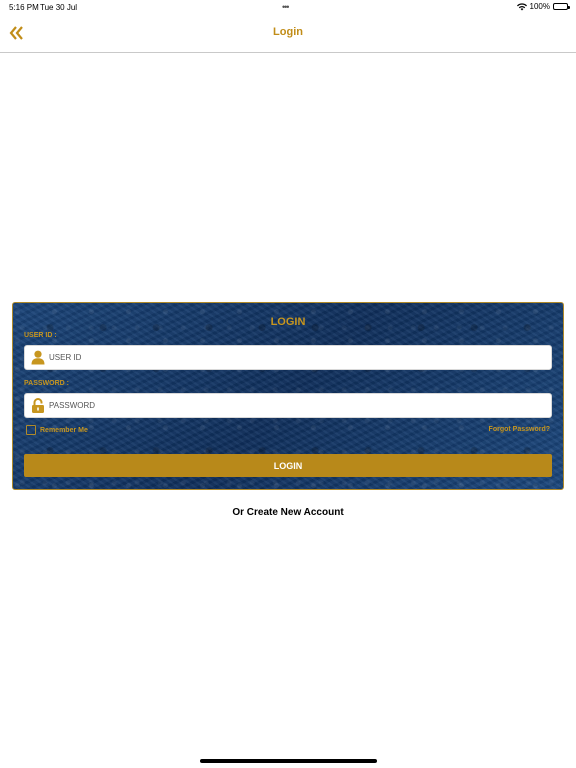 The height and width of the screenshot is (768, 576). I want to click on status-date: Tue 30 Jul, so click(59, 7).